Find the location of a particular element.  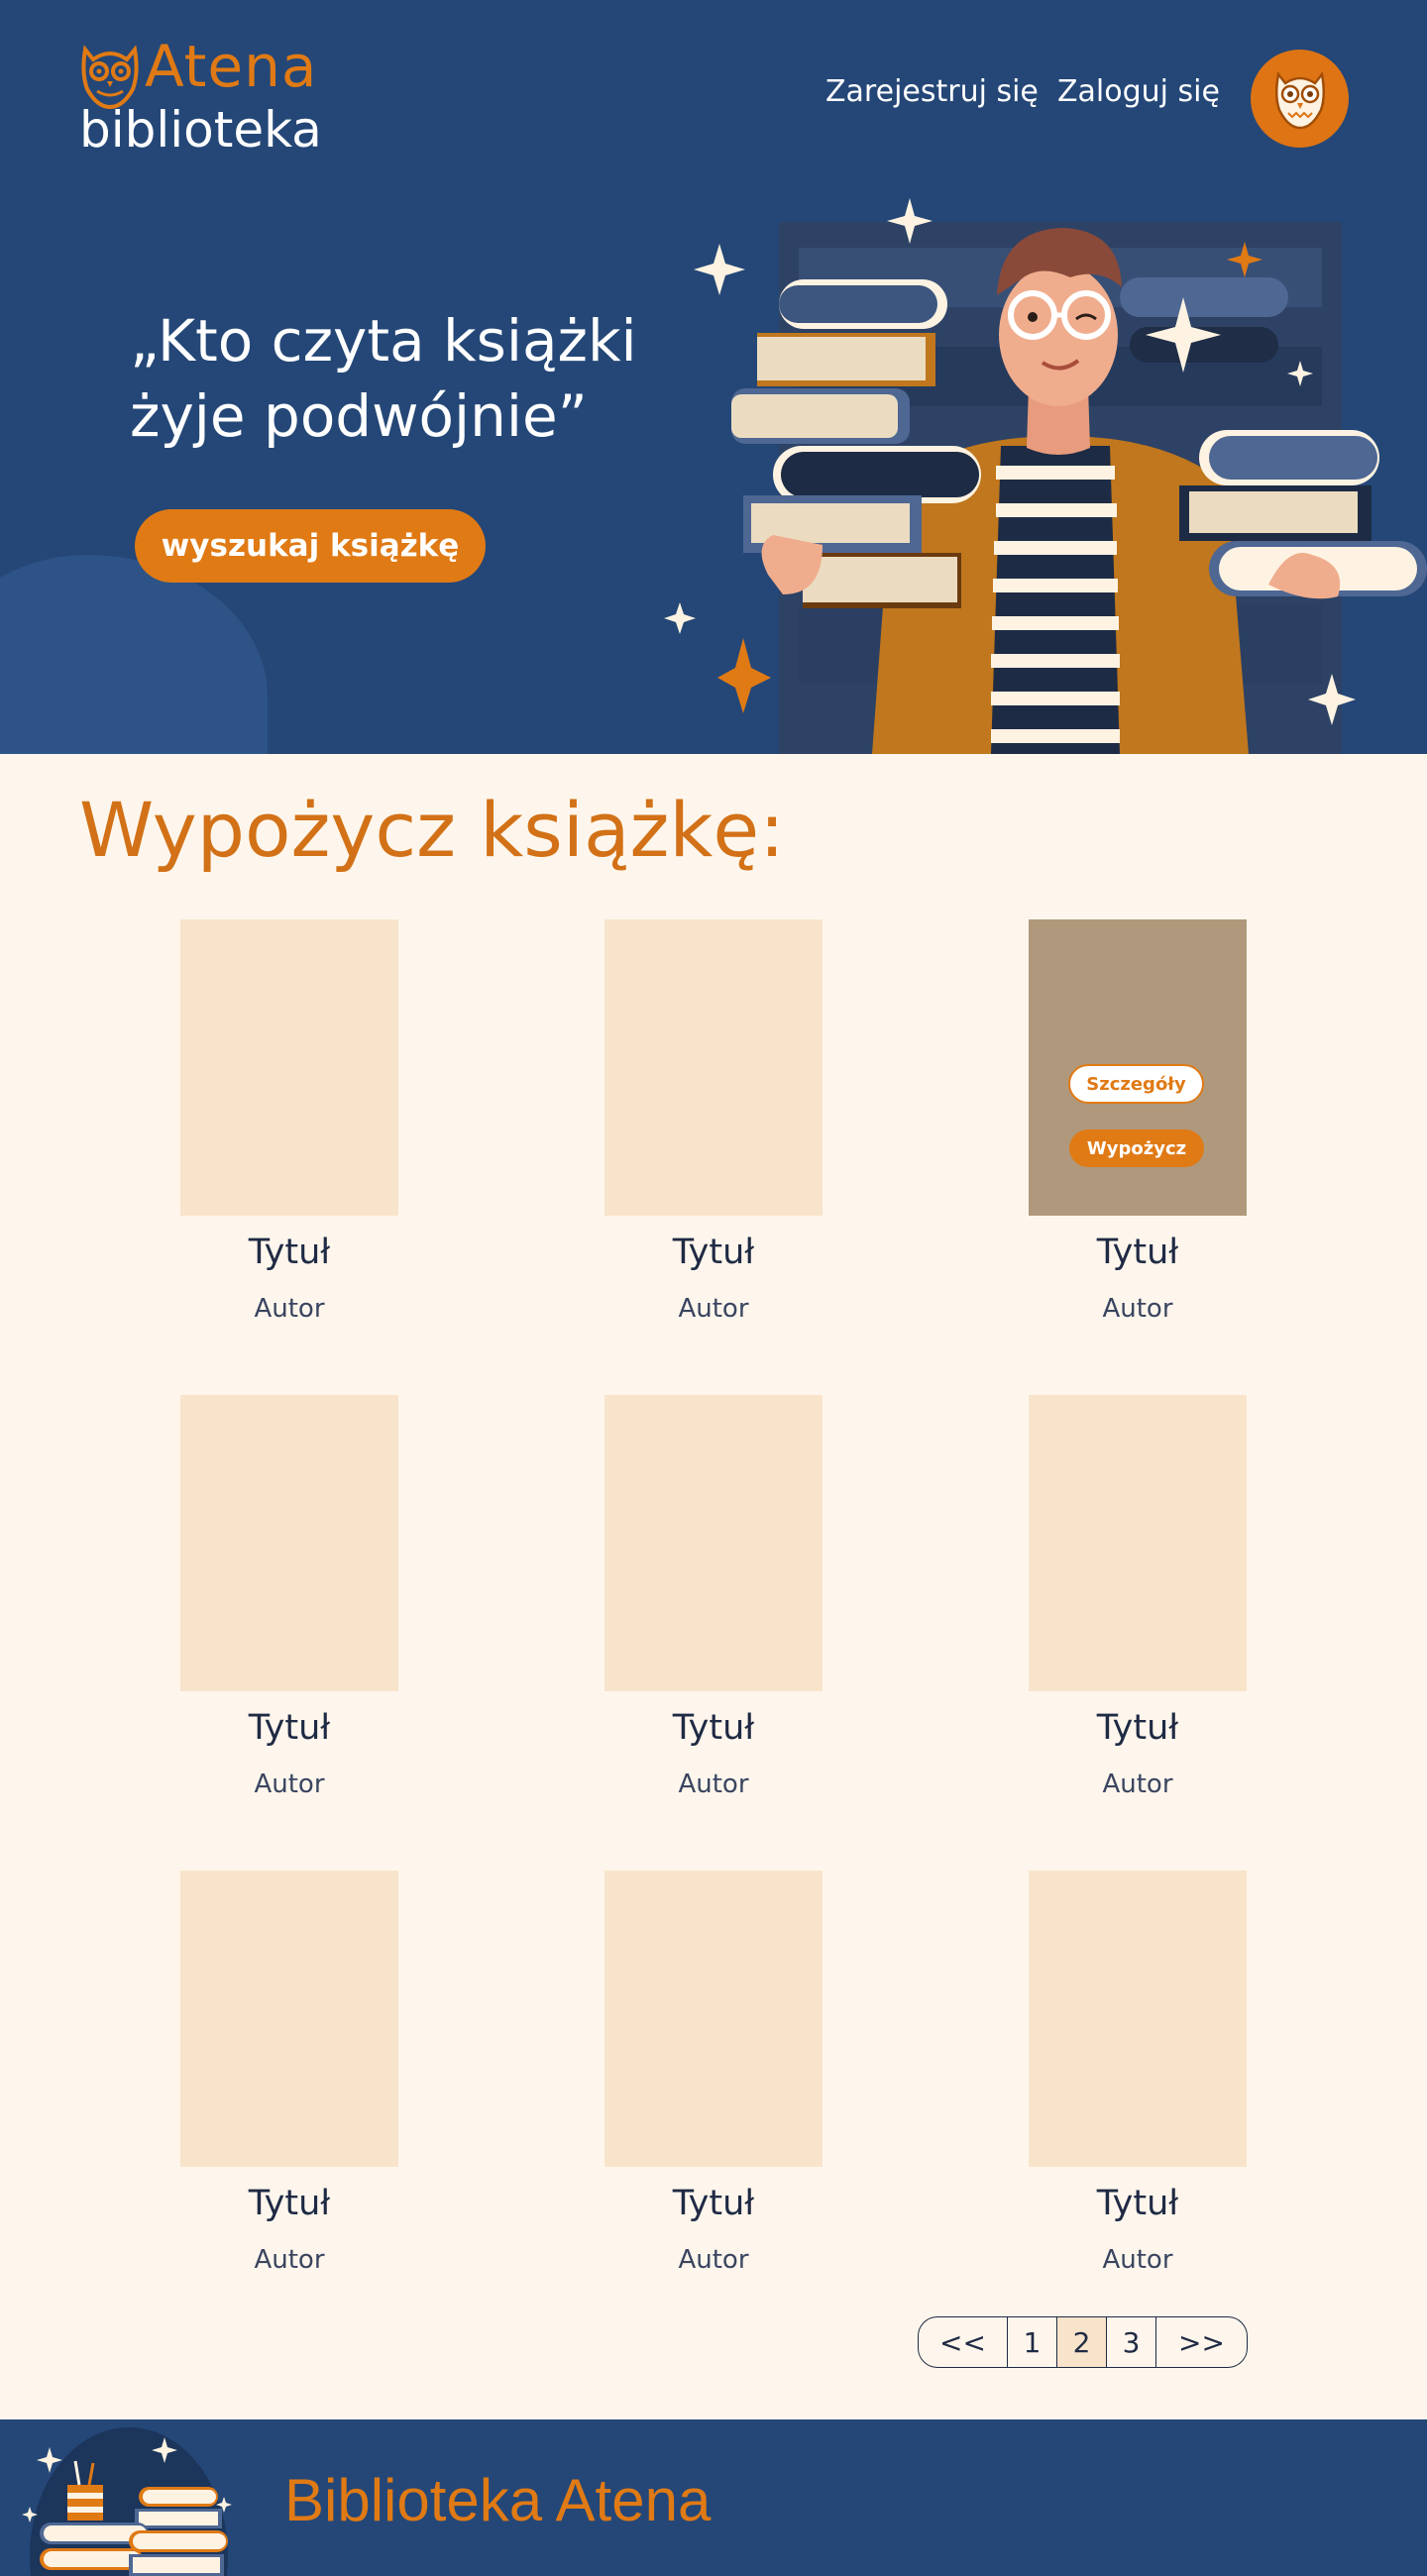

hero-quote-line1: „Kto czyta książki is located at coordinates (383, 341).